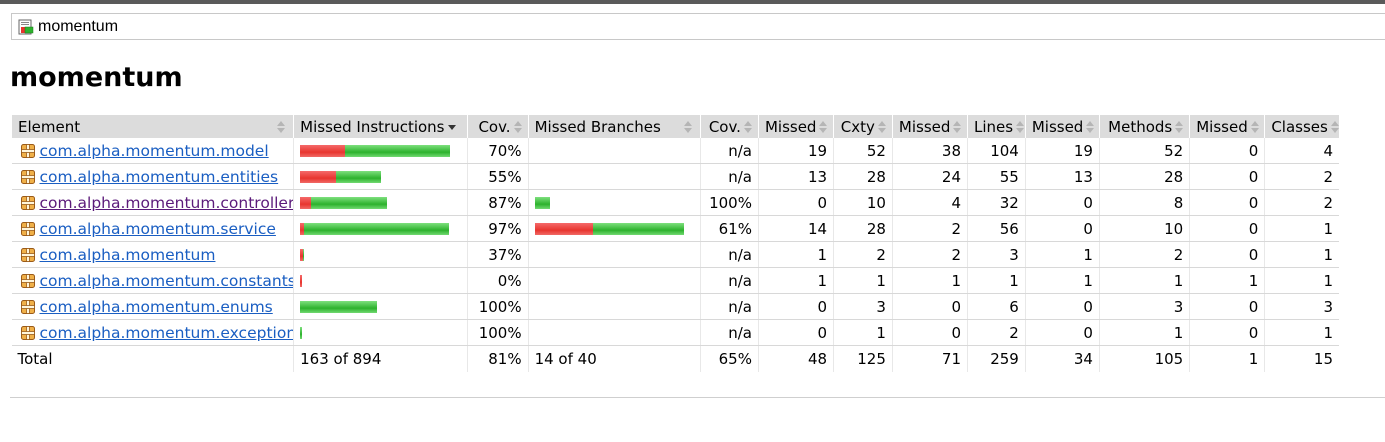  What do you see at coordinates (167, 281) in the screenshot?
I see `package-link: com.alpha.momentum.constants` at bounding box center [167, 281].